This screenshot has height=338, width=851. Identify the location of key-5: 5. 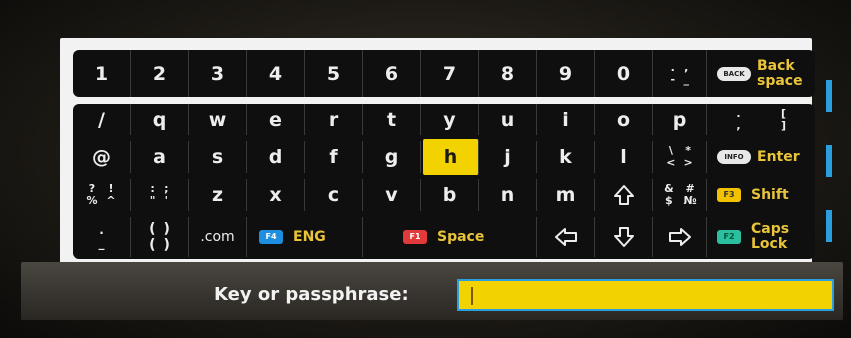
(334, 73).